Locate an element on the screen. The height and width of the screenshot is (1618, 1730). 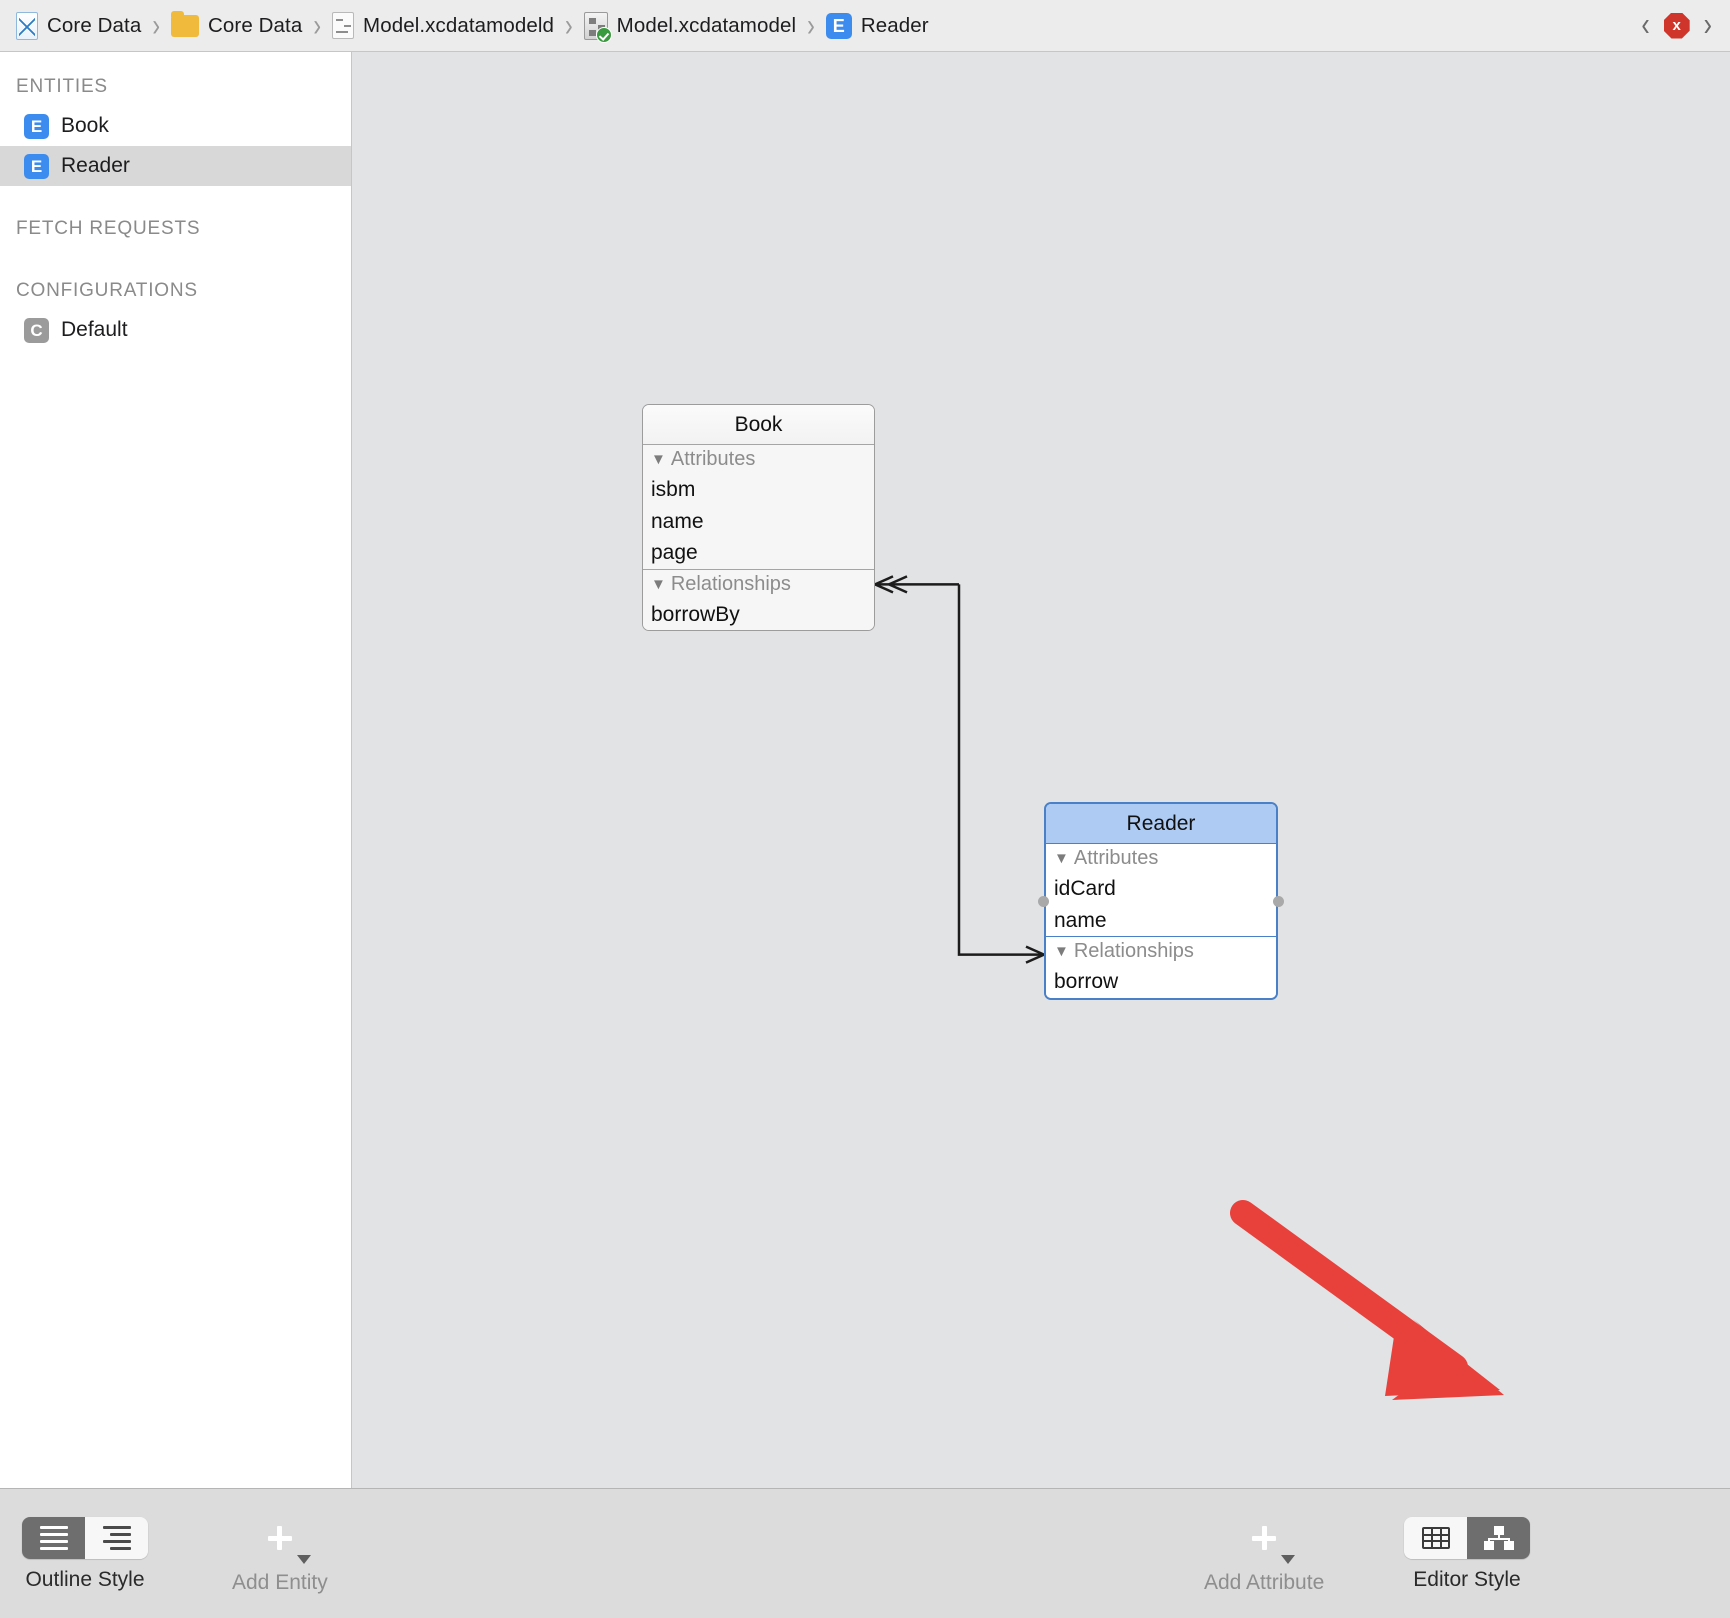
outline-style-segmented-control is located at coordinates (85, 1538).